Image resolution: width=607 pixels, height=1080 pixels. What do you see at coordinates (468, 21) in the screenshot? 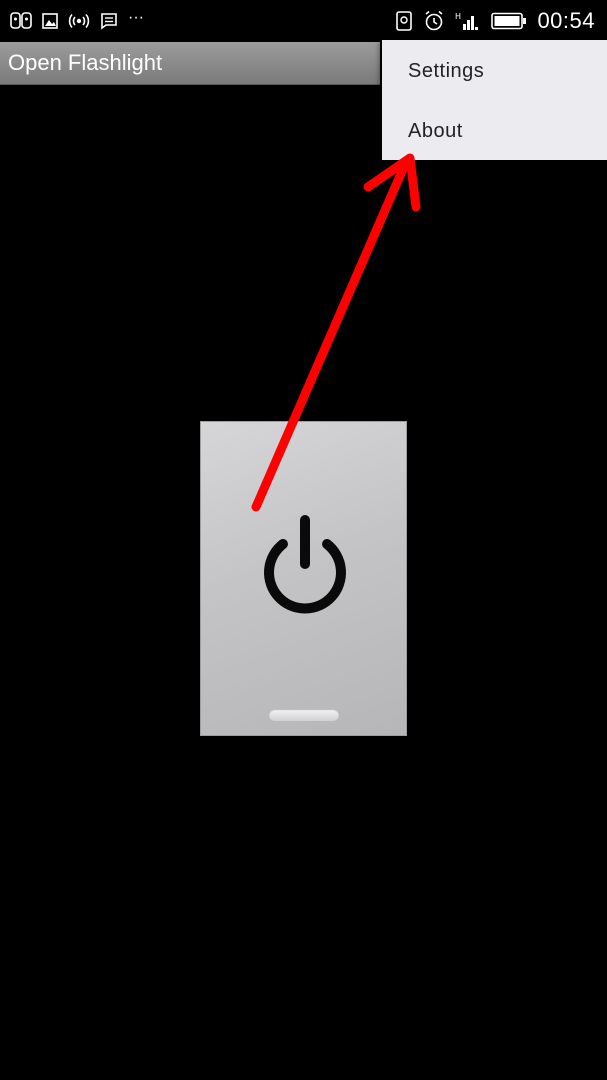
I see `signal-icon: H` at bounding box center [468, 21].